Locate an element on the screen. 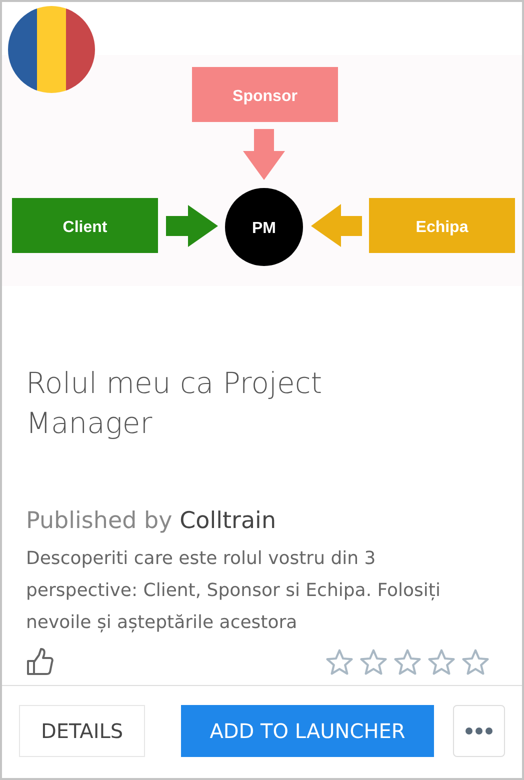 The image size is (524, 780). more-button is located at coordinates (479, 731).